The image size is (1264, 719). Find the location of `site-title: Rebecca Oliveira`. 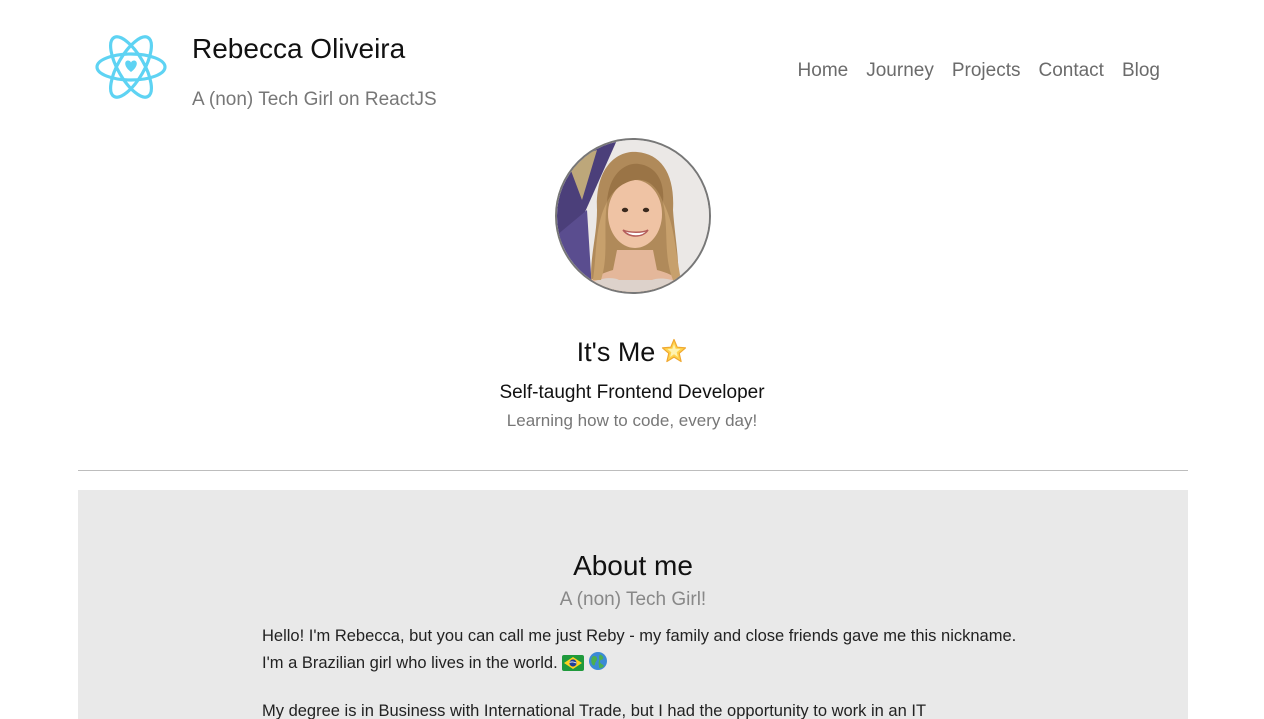

site-title: Rebecca Oliveira is located at coordinates (298, 49).